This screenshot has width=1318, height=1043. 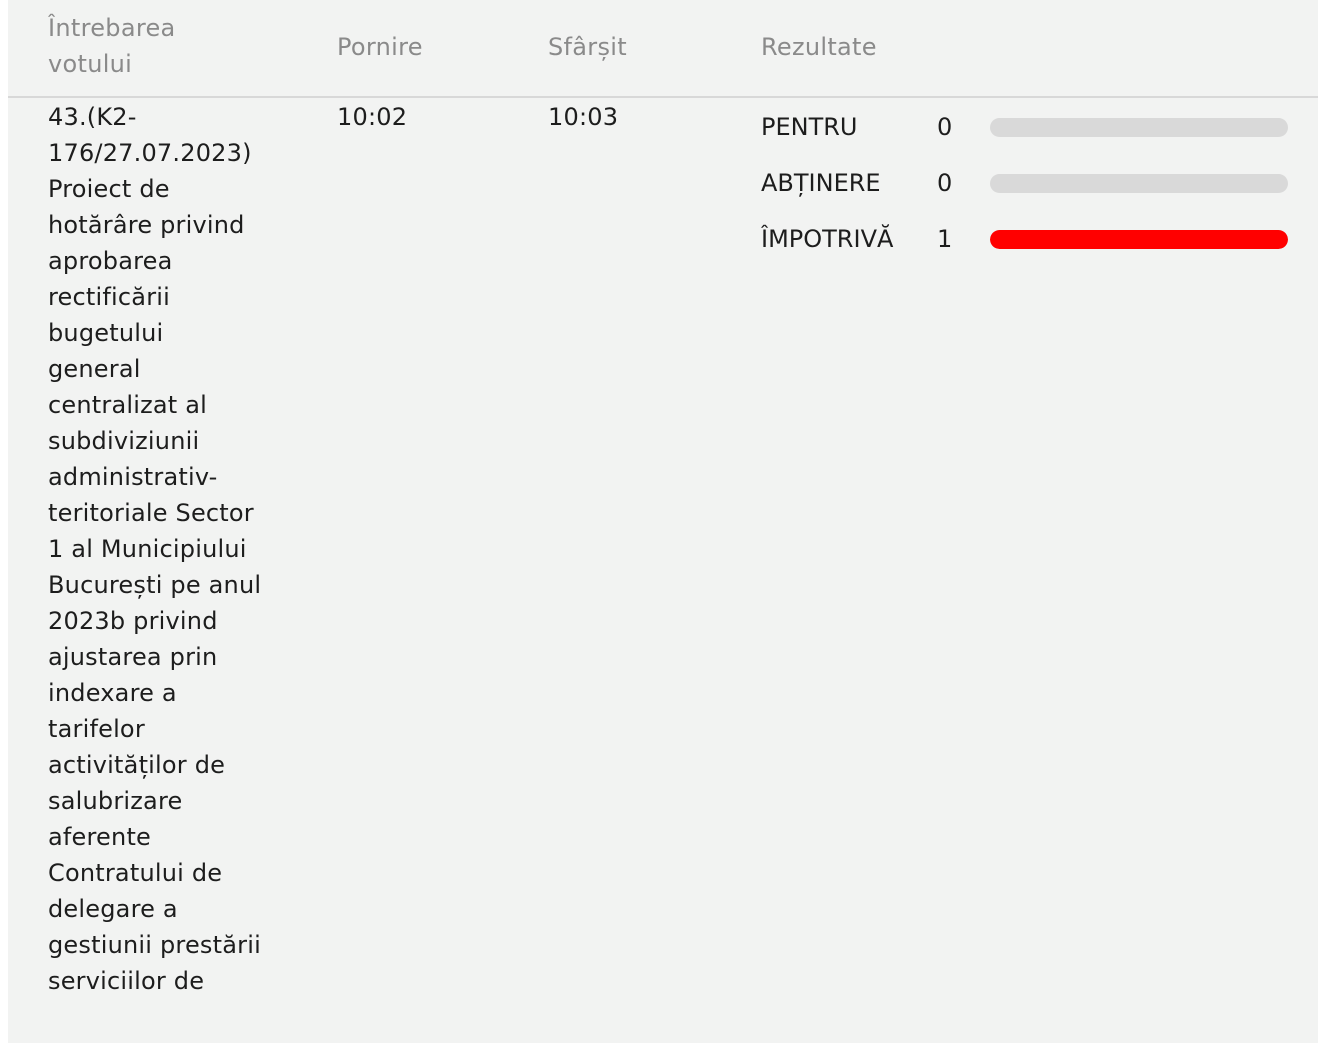 What do you see at coordinates (819, 47) in the screenshot?
I see `header-results: Rezultate` at bounding box center [819, 47].